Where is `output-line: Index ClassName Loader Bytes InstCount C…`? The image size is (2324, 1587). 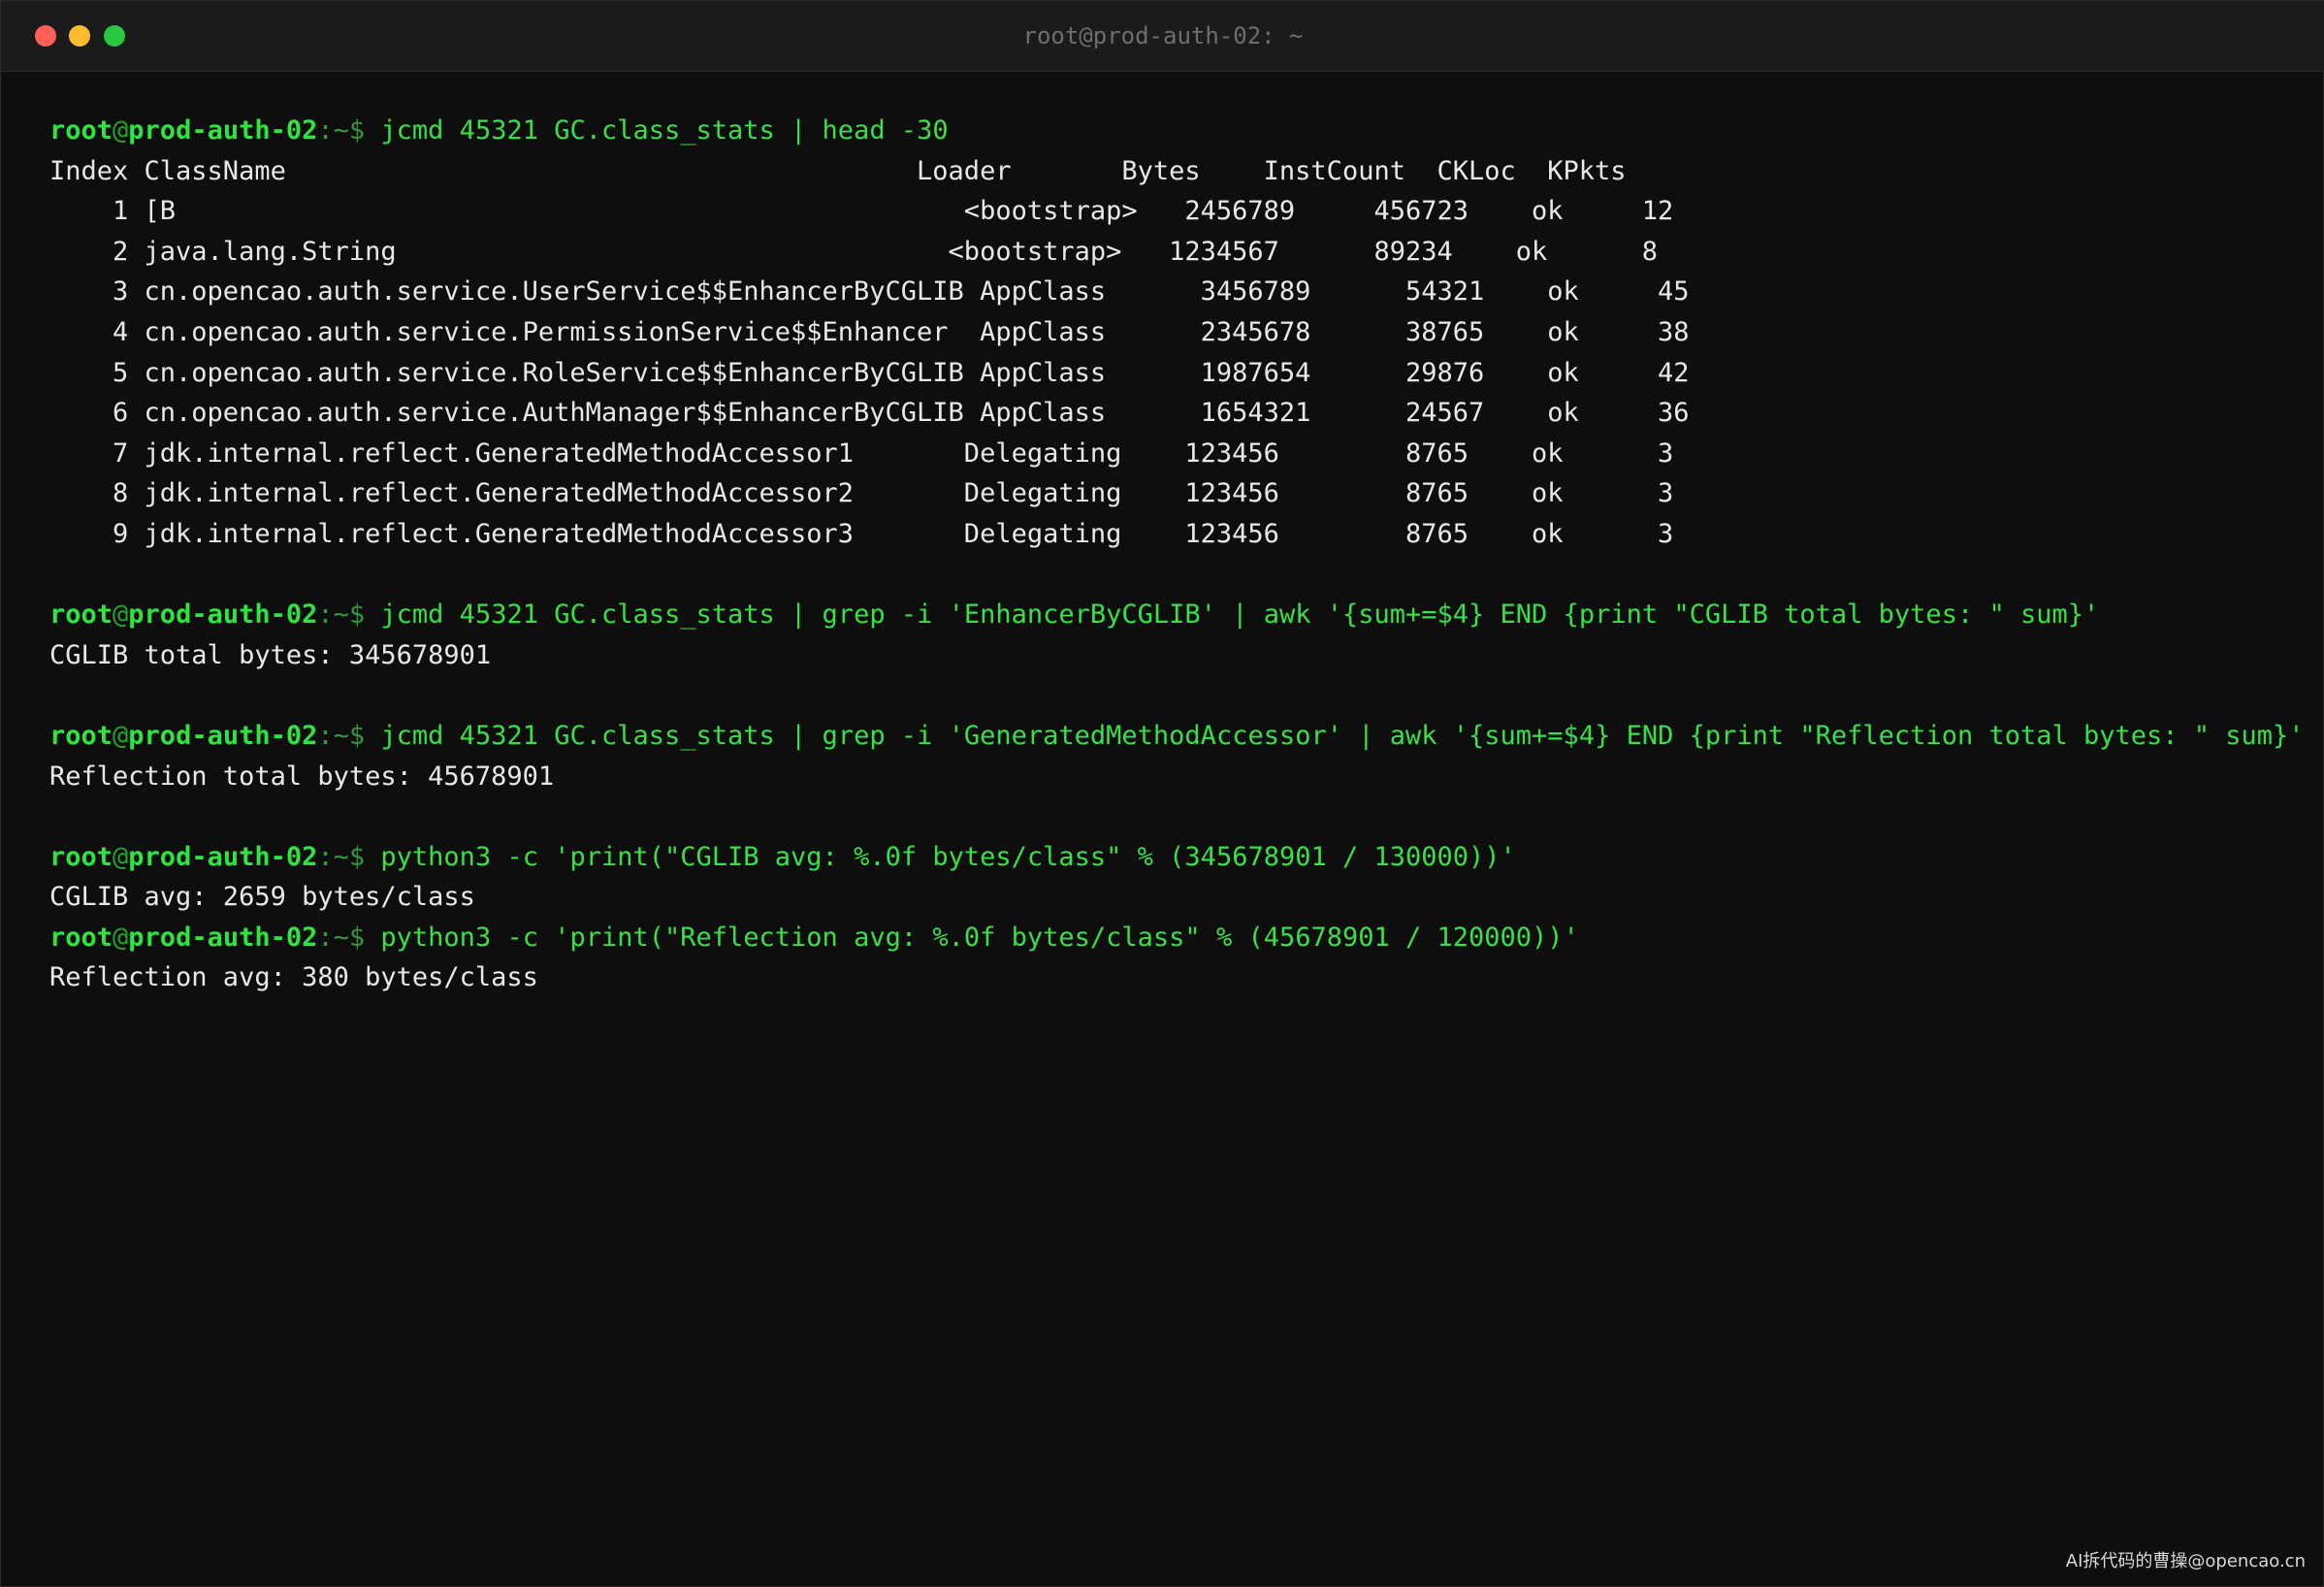 output-line: Index ClassName Loader Bytes InstCount C… is located at coordinates (838, 170).